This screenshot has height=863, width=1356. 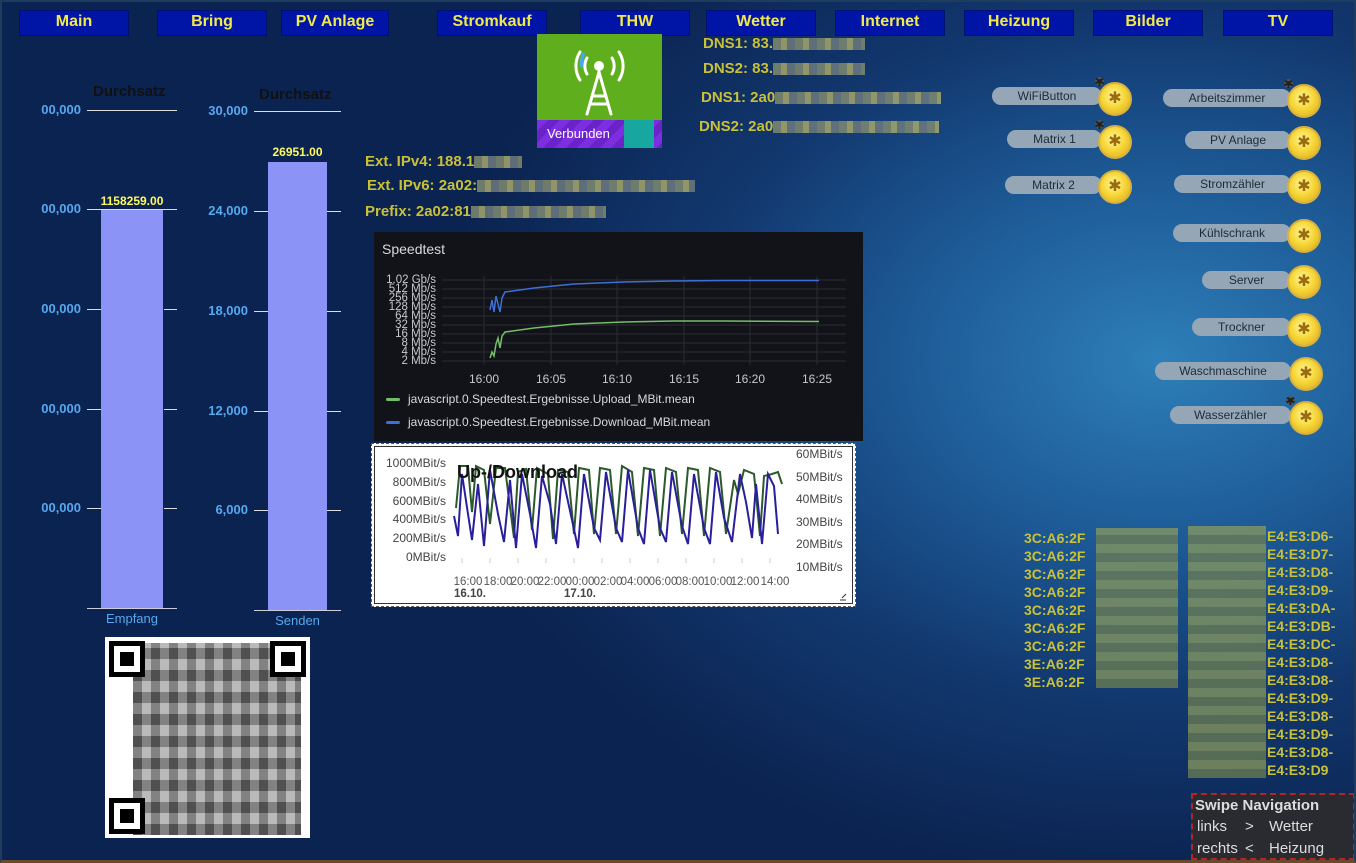 I want to click on switch-server: Server, so click(x=1246, y=280).